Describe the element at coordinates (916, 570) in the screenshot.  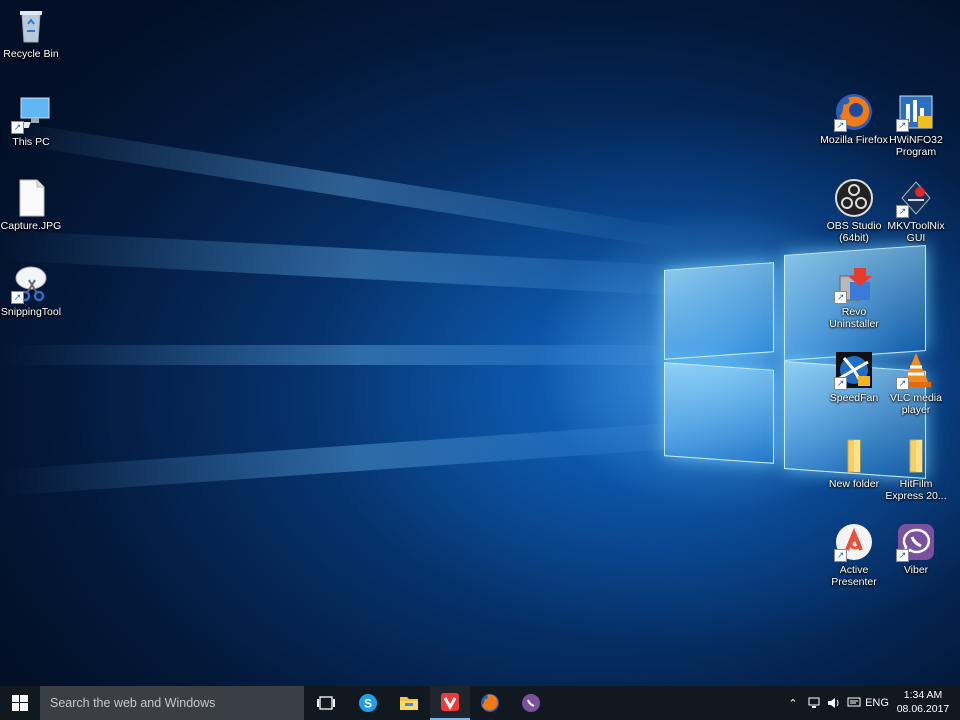
I see `icon-label: Viber` at that location.